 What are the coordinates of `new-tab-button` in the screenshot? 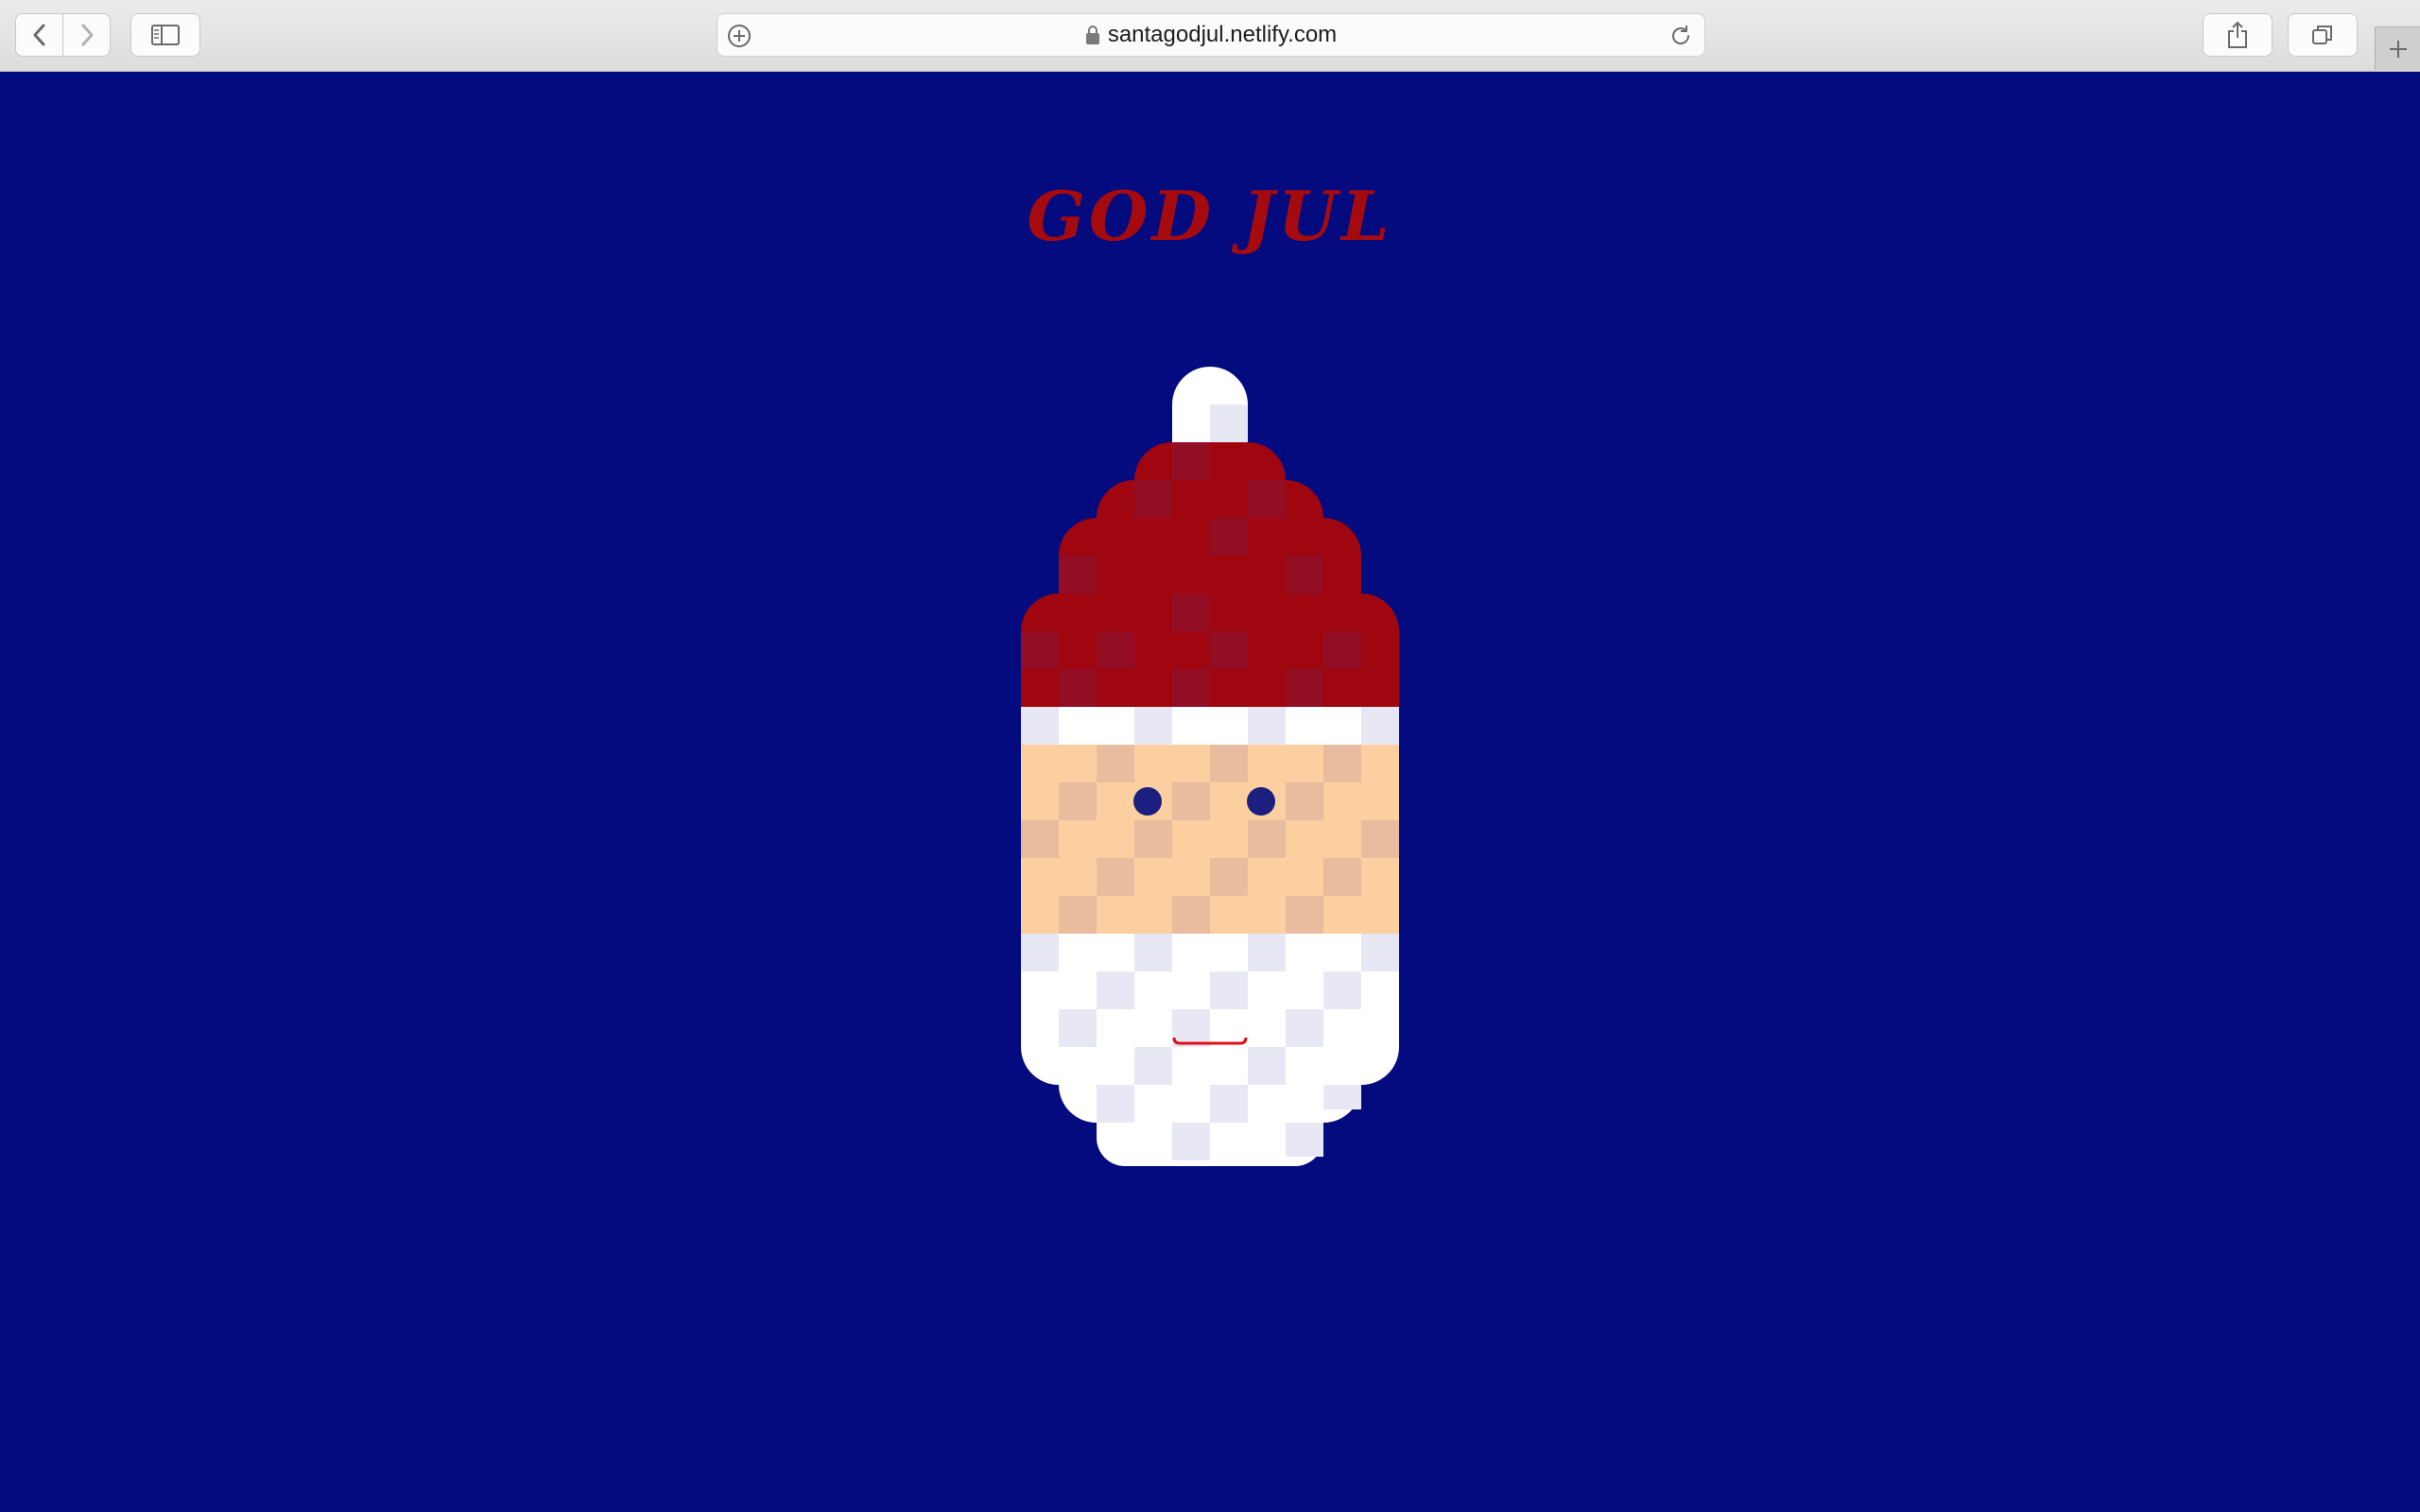 It's located at (2397, 48).